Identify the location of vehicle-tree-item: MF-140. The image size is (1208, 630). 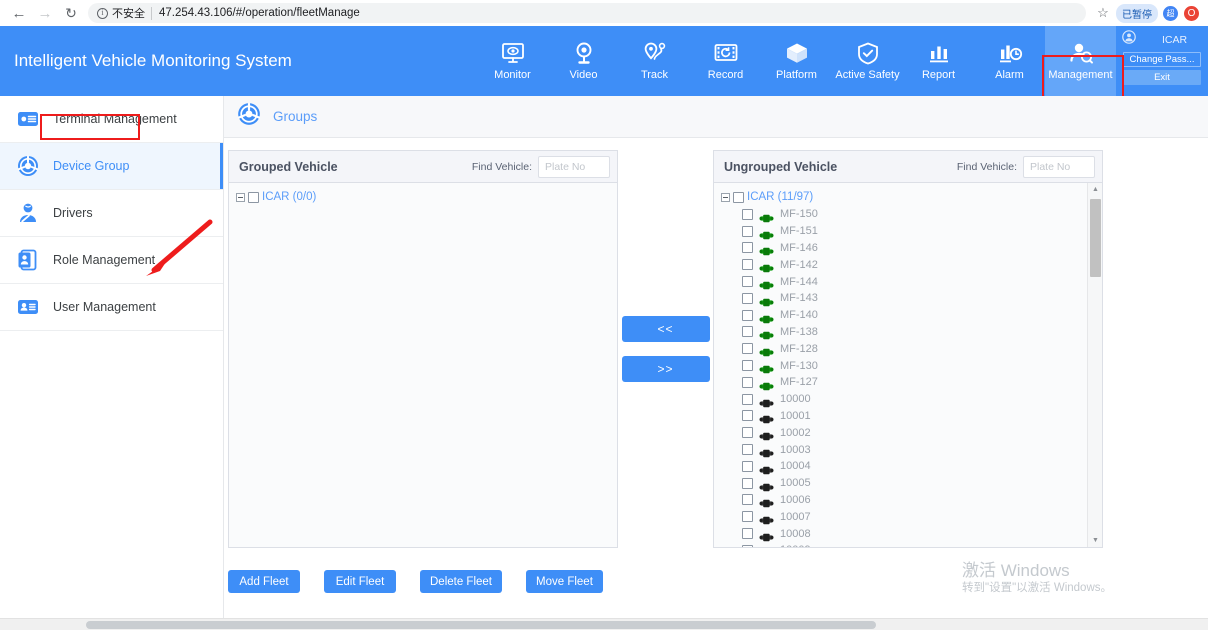
(908, 315).